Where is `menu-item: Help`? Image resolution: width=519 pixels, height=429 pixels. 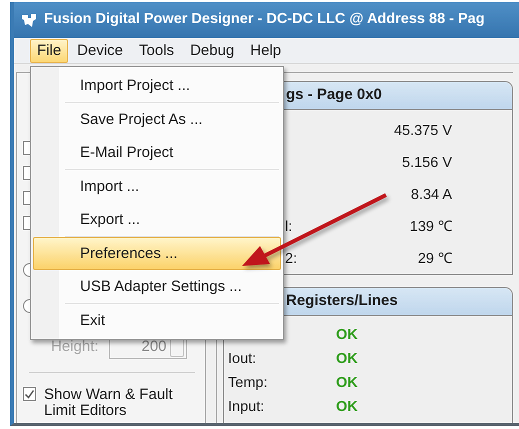
menu-item: Help is located at coordinates (265, 50).